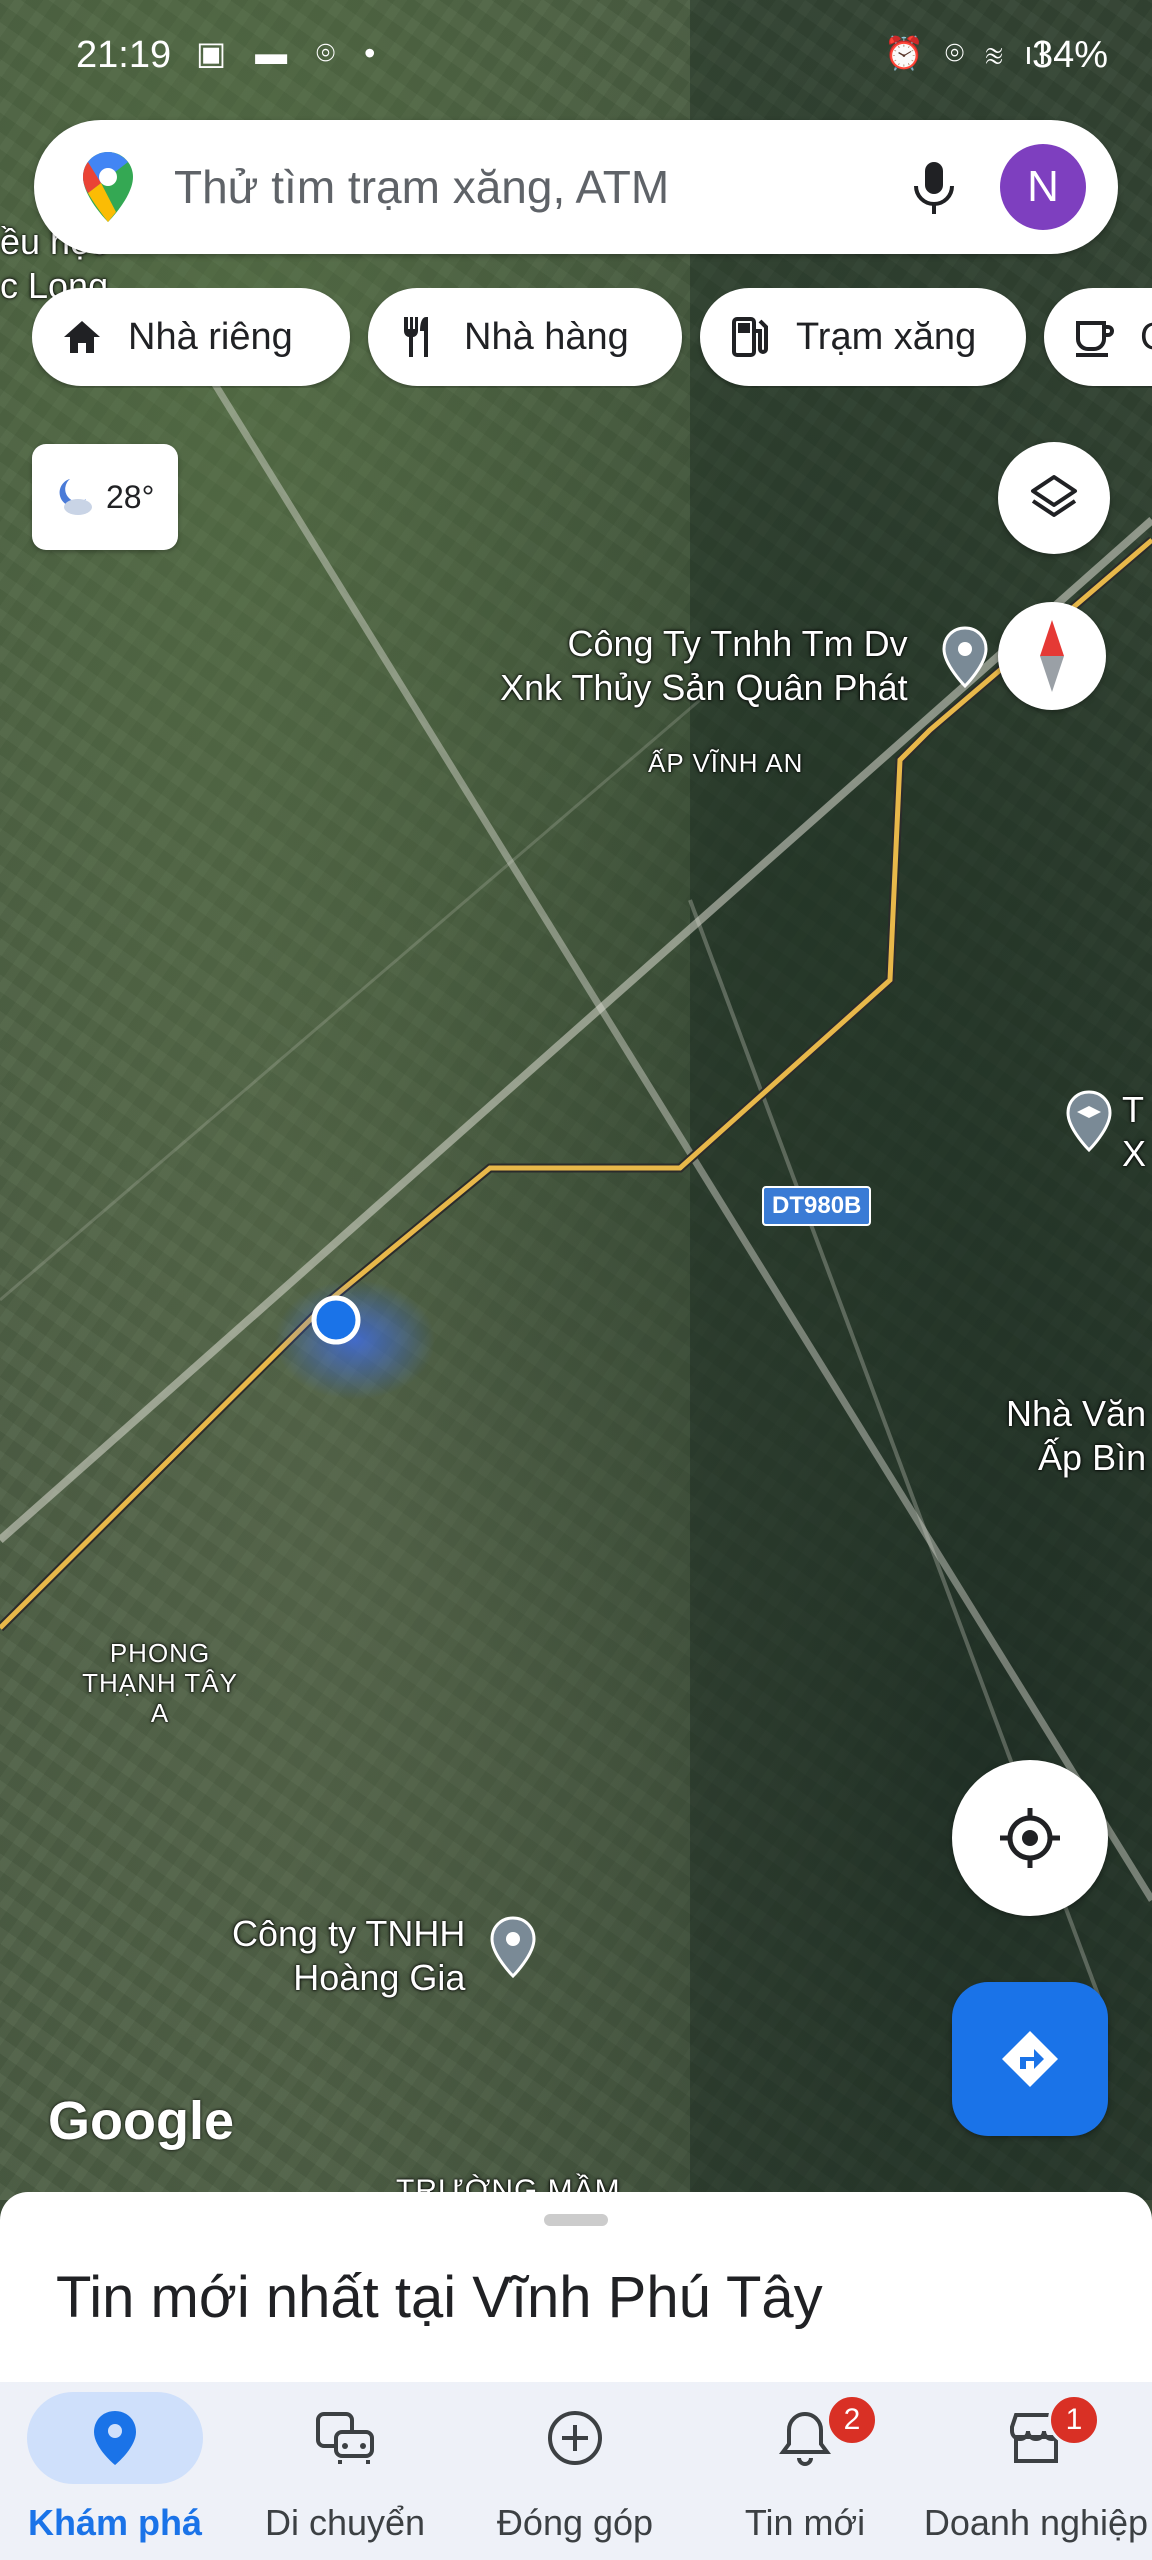 This screenshot has height=2560, width=1152. I want to click on nav-updates: 2 Tin mới, so click(805, 2471).